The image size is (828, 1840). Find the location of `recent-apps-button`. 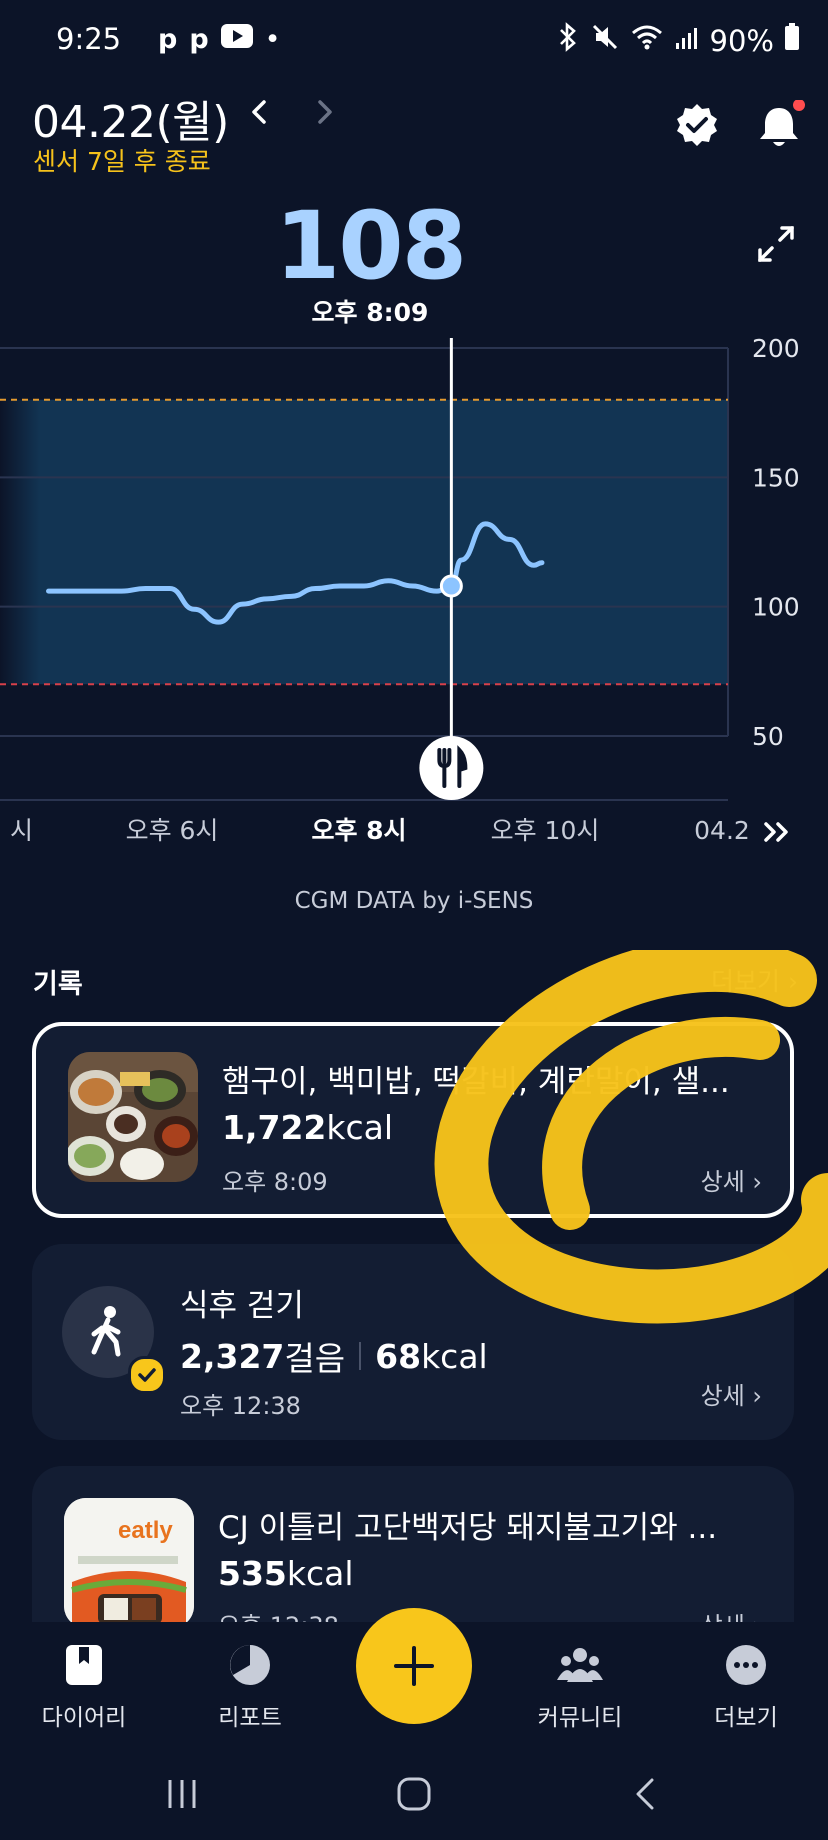

recent-apps-button is located at coordinates (182, 1796).